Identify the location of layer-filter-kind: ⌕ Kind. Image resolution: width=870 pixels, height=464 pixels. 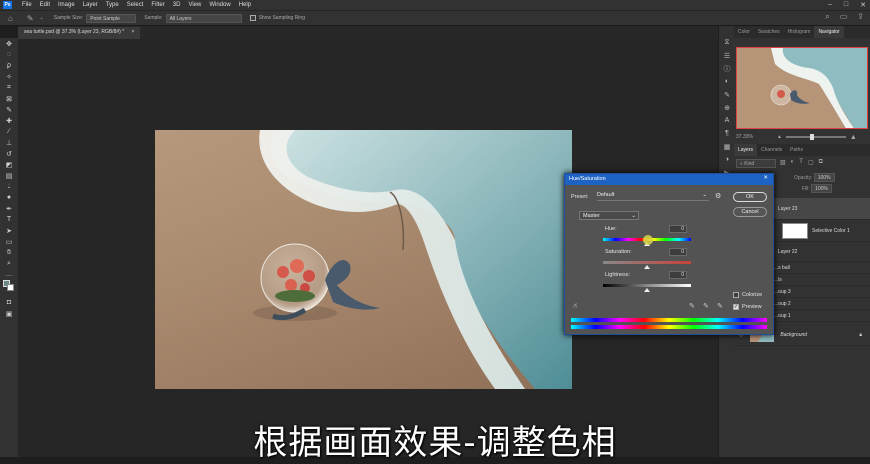
(756, 163).